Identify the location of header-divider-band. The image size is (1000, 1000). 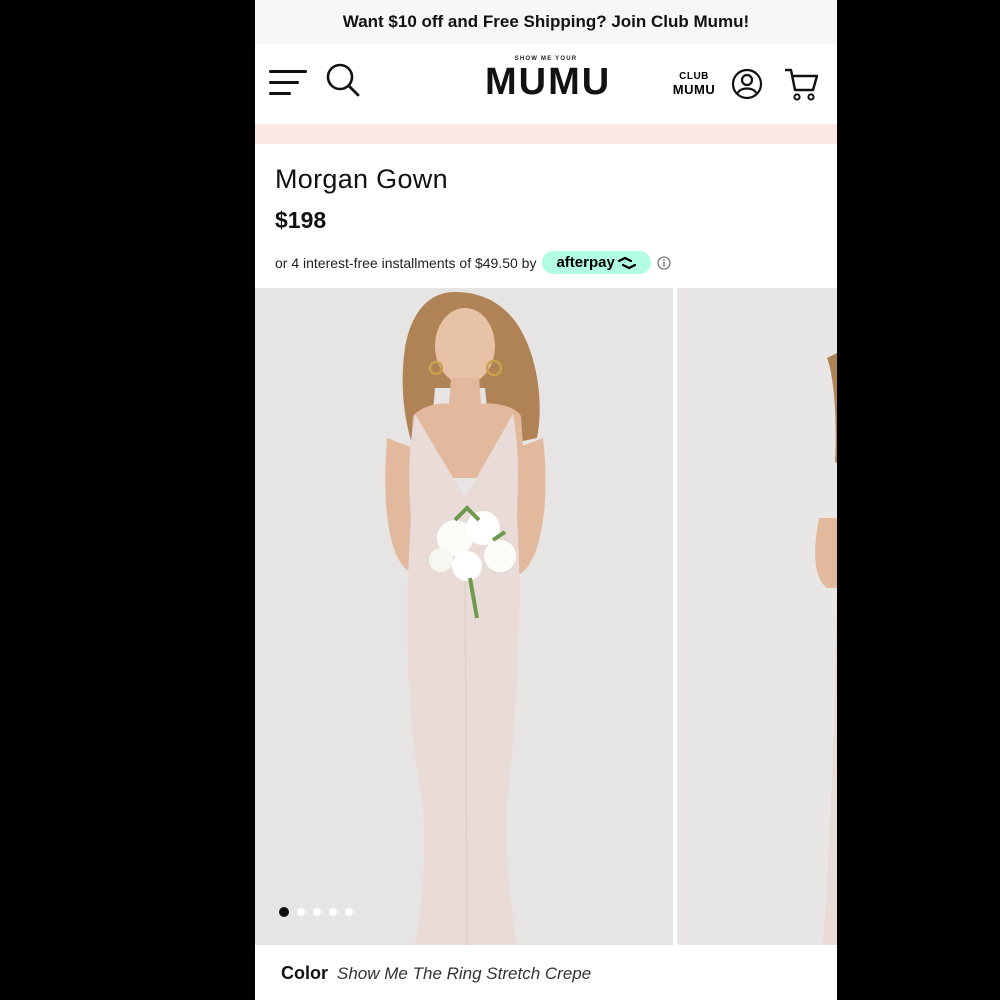
(546, 134).